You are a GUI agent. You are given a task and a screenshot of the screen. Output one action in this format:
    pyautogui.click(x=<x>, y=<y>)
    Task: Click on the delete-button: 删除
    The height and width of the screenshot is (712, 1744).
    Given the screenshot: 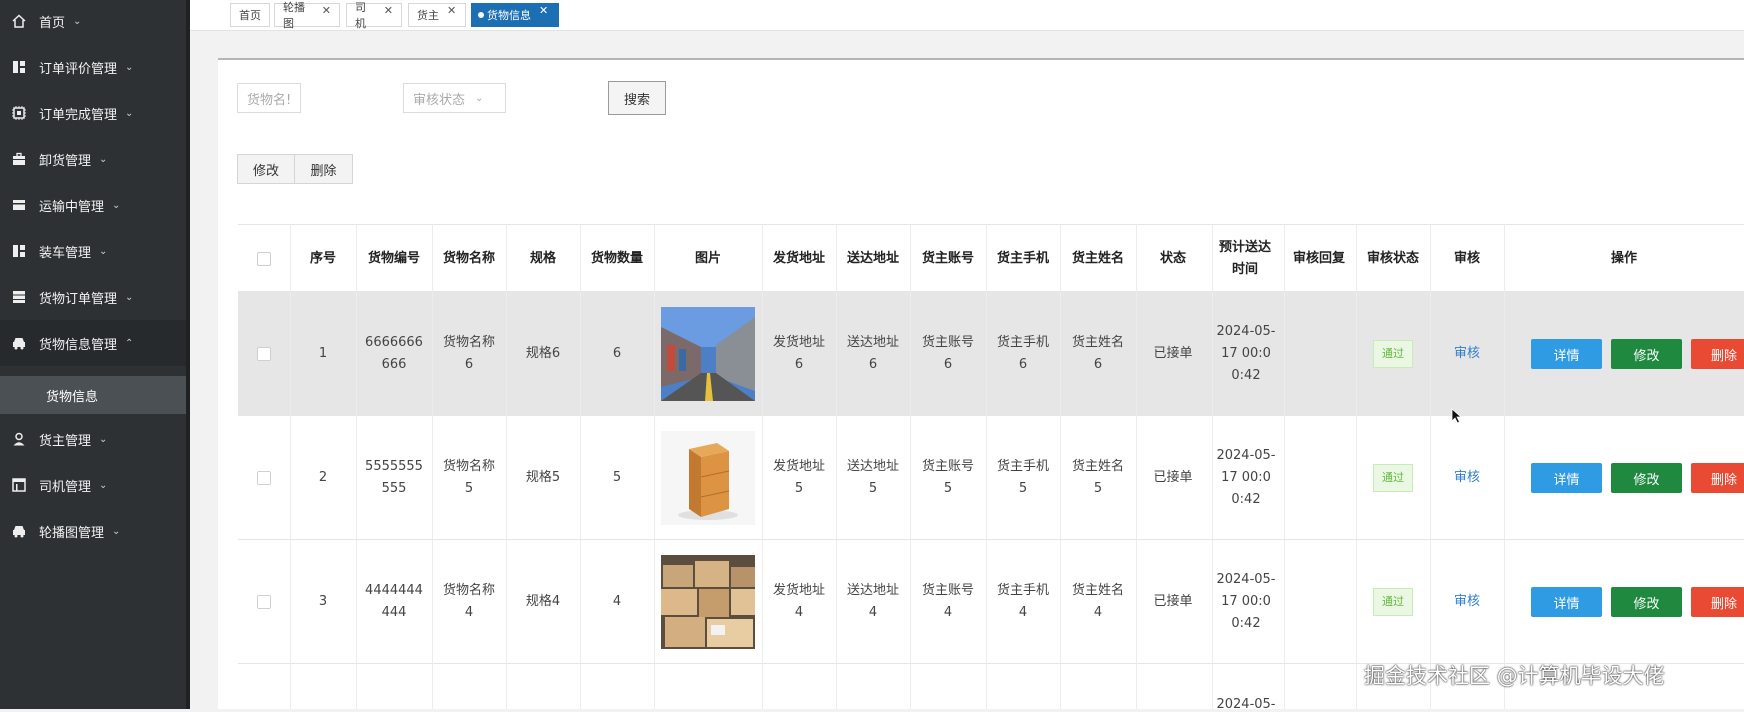 What is the action you would take?
    pyautogui.click(x=323, y=169)
    